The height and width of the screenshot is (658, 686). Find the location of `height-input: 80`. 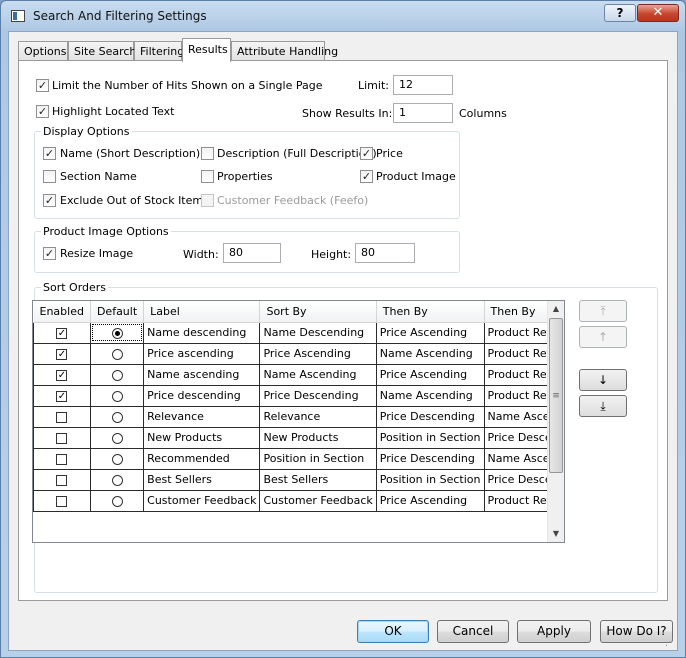

height-input: 80 is located at coordinates (385, 253).